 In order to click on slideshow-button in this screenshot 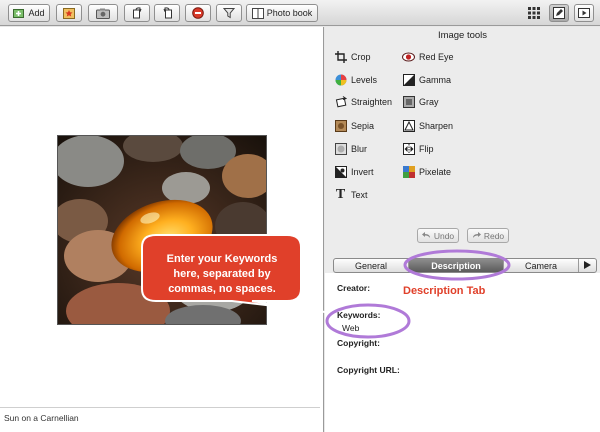, I will do `click(584, 13)`.